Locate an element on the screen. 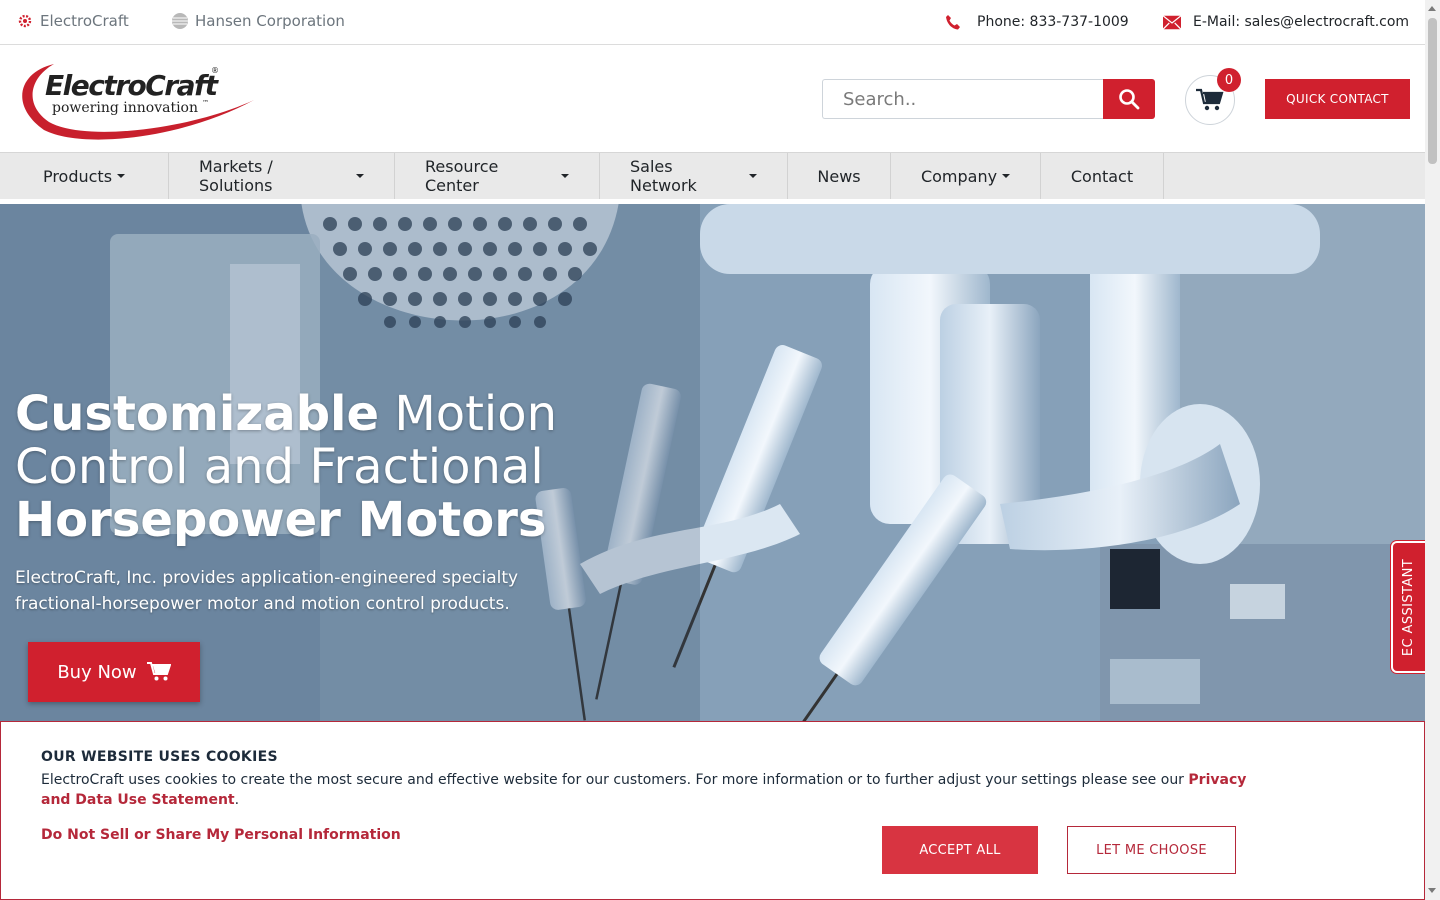 The height and width of the screenshot is (900, 1440). email-link: E-Mail: sales@electrocraft.com is located at coordinates (1286, 22).